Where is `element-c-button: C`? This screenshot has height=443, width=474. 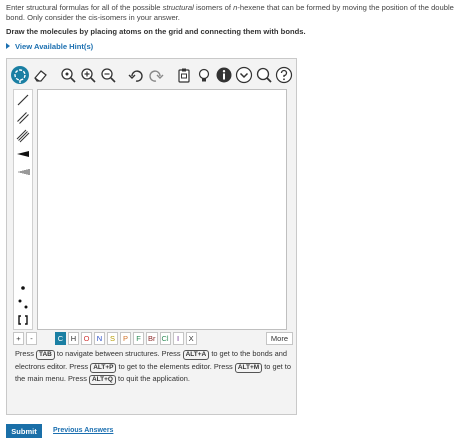 element-c-button: C is located at coordinates (60, 338).